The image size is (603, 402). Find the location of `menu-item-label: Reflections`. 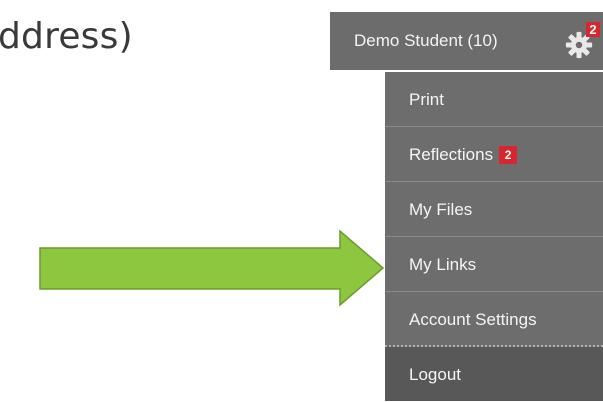

menu-item-label: Reflections is located at coordinates (451, 154).